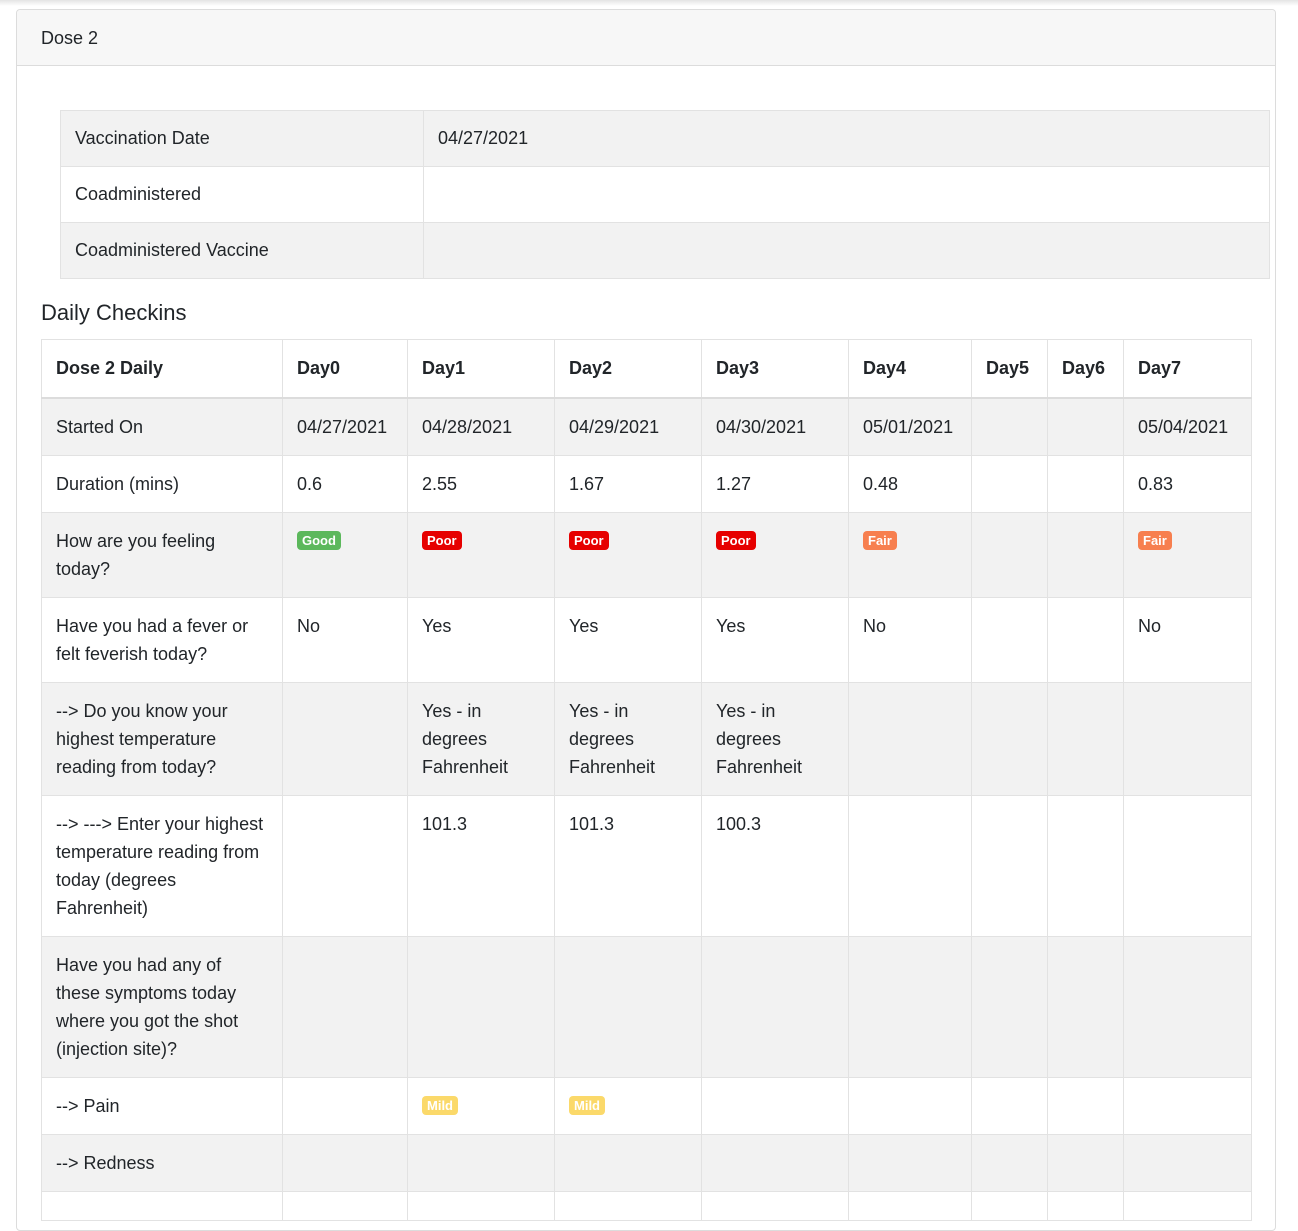 The image size is (1298, 1231). What do you see at coordinates (628, 426) in the screenshot?
I see `day-cell: 04/29/2021` at bounding box center [628, 426].